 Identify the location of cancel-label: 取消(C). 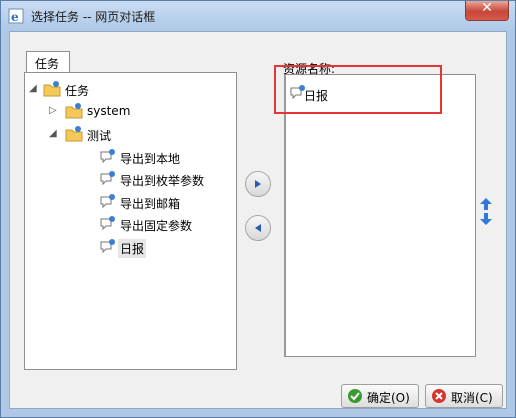
(472, 398).